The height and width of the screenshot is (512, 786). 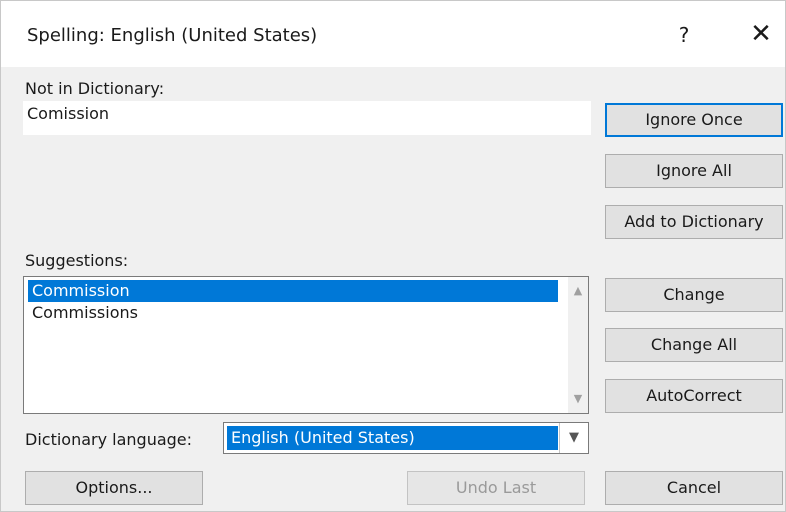 What do you see at coordinates (68, 113) in the screenshot?
I see `misspelled-word: Comission` at bounding box center [68, 113].